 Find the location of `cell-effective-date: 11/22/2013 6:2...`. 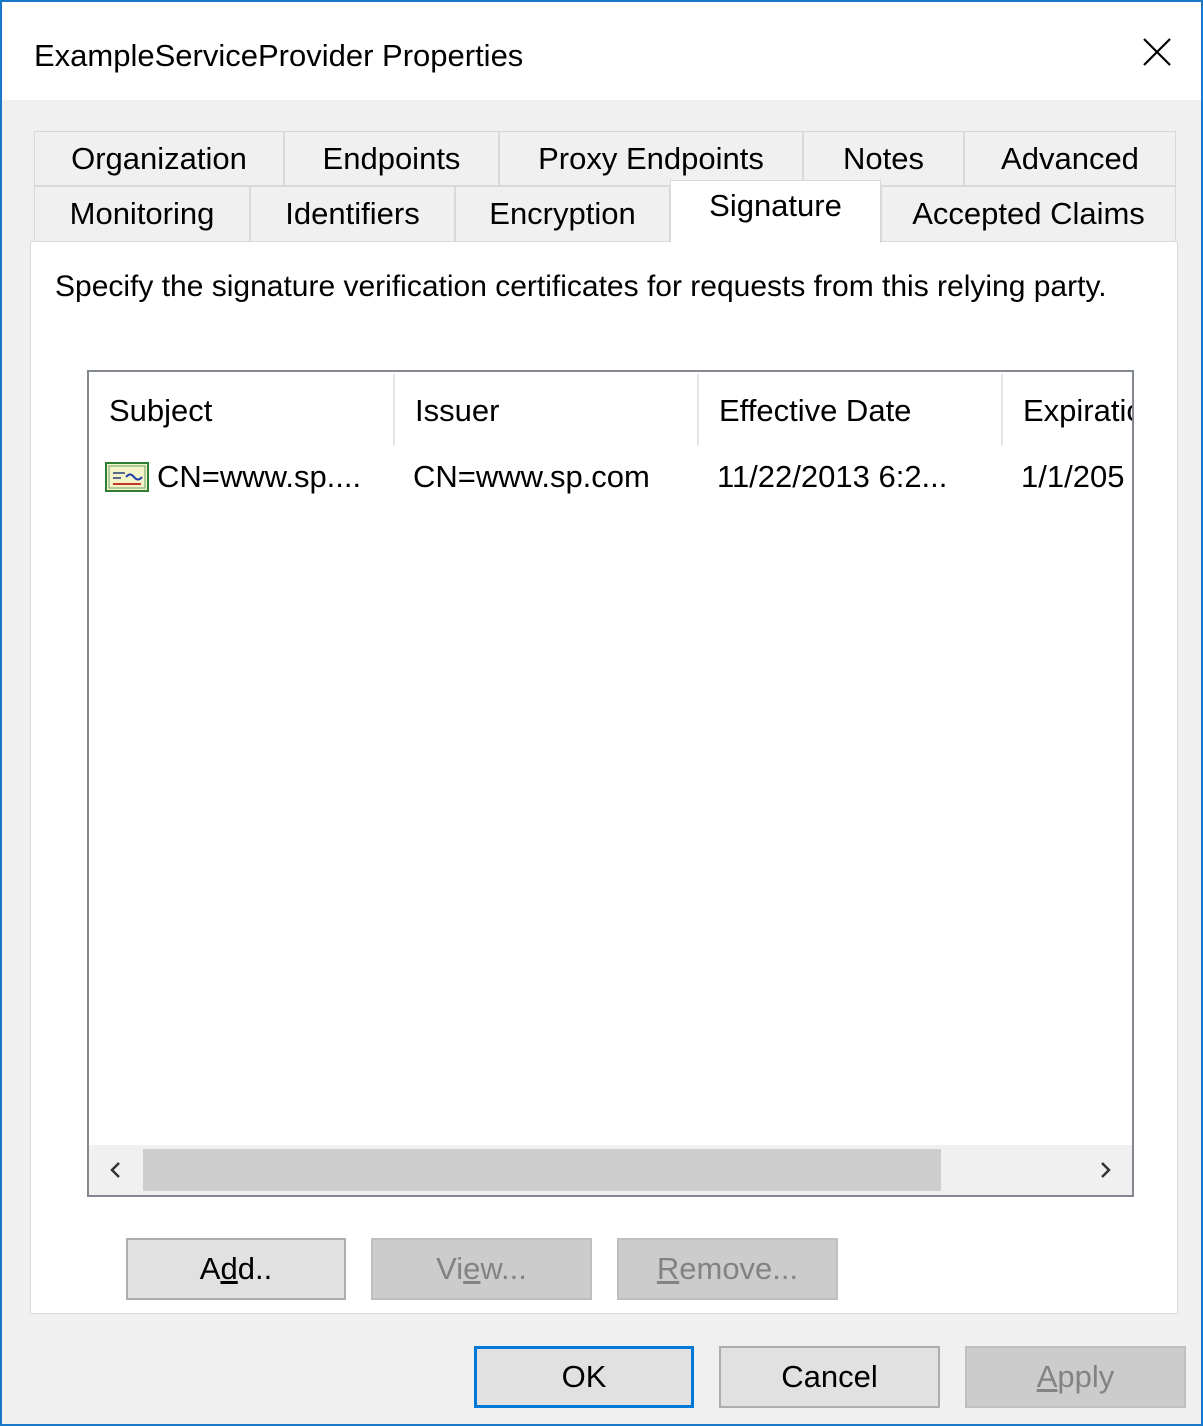

cell-effective-date: 11/22/2013 6:2... is located at coordinates (832, 476).